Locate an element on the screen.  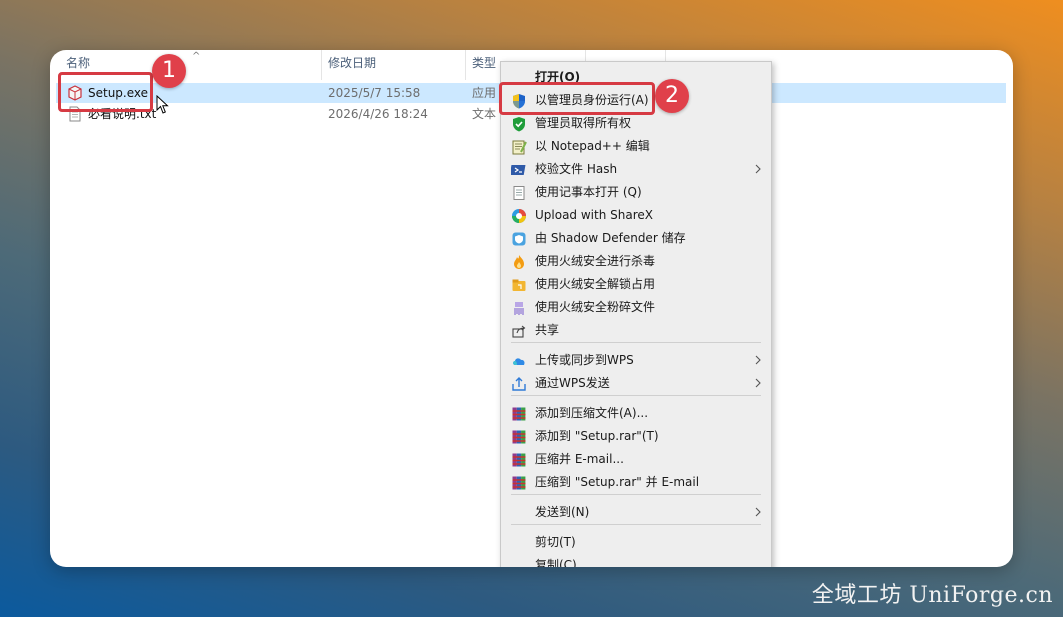
context-menu-item-label: 复制(C) is located at coordinates (556, 562).